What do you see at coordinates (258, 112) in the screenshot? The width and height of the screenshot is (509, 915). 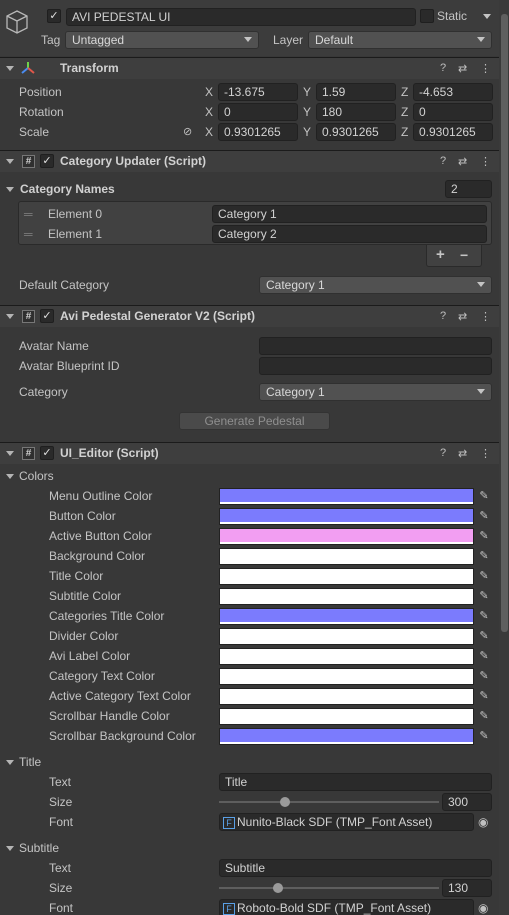 I see `rotation-x-field: 0` at bounding box center [258, 112].